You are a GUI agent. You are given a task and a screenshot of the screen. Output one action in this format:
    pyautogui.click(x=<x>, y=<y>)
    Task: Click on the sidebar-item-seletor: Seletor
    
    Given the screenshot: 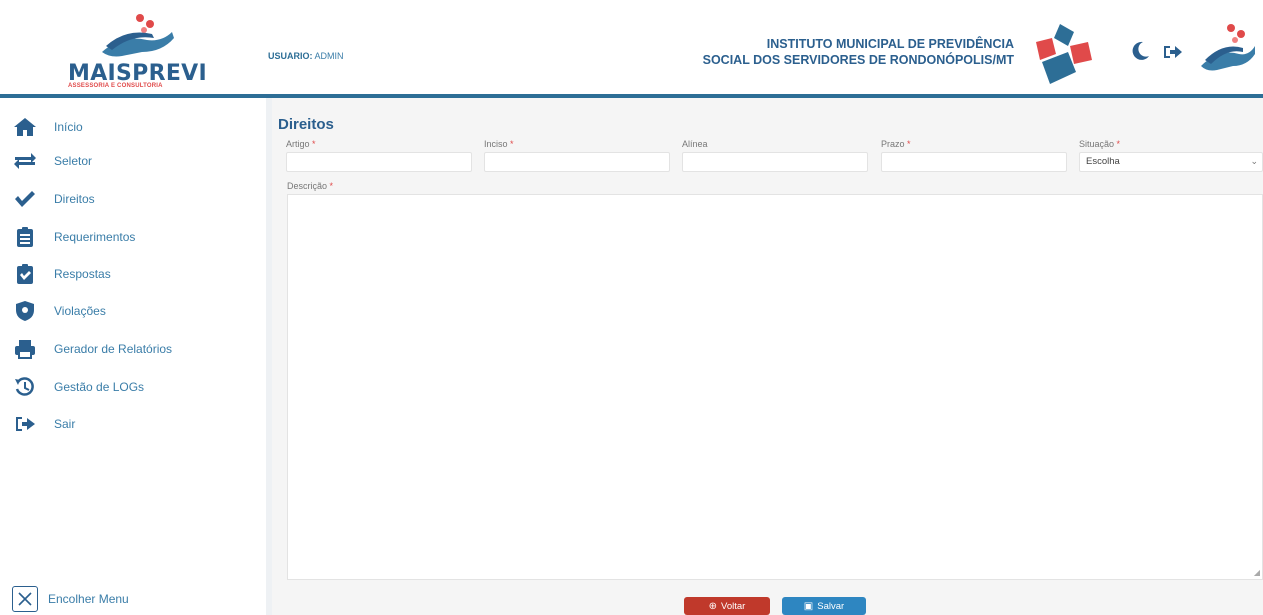 What is the action you would take?
    pyautogui.click(x=52, y=161)
    